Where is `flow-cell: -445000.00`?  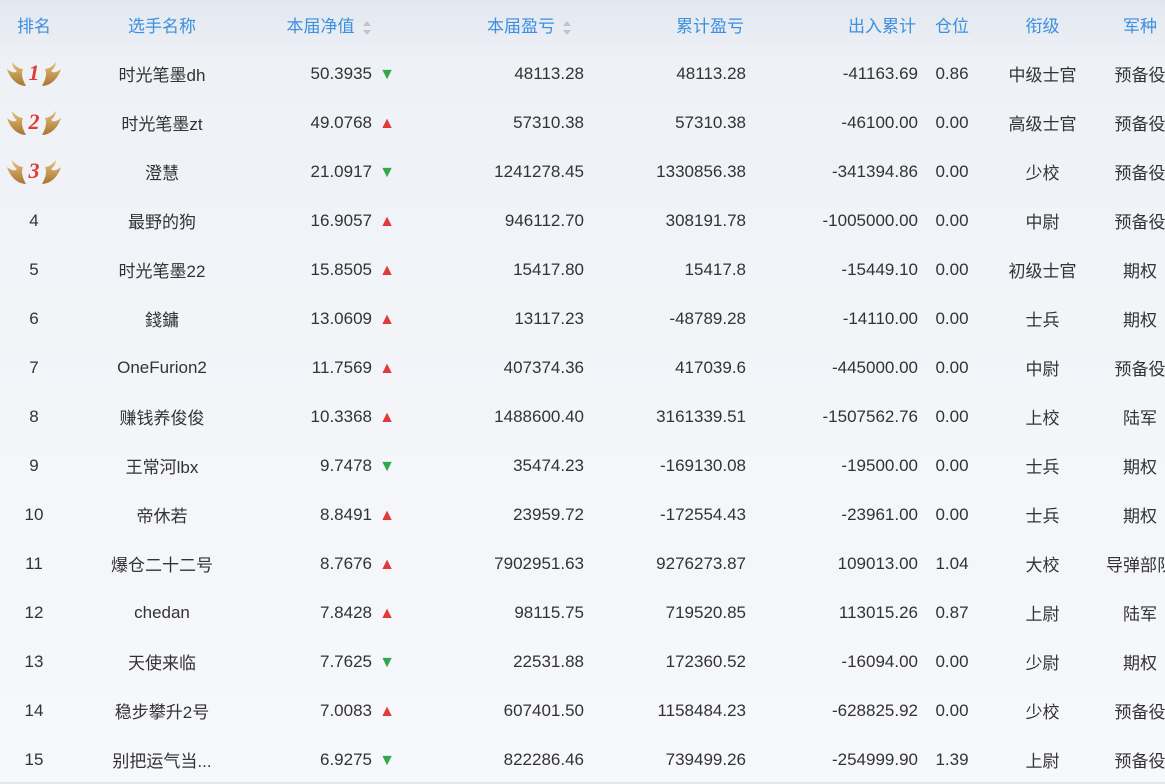 flow-cell: -445000.00 is located at coordinates (874, 367).